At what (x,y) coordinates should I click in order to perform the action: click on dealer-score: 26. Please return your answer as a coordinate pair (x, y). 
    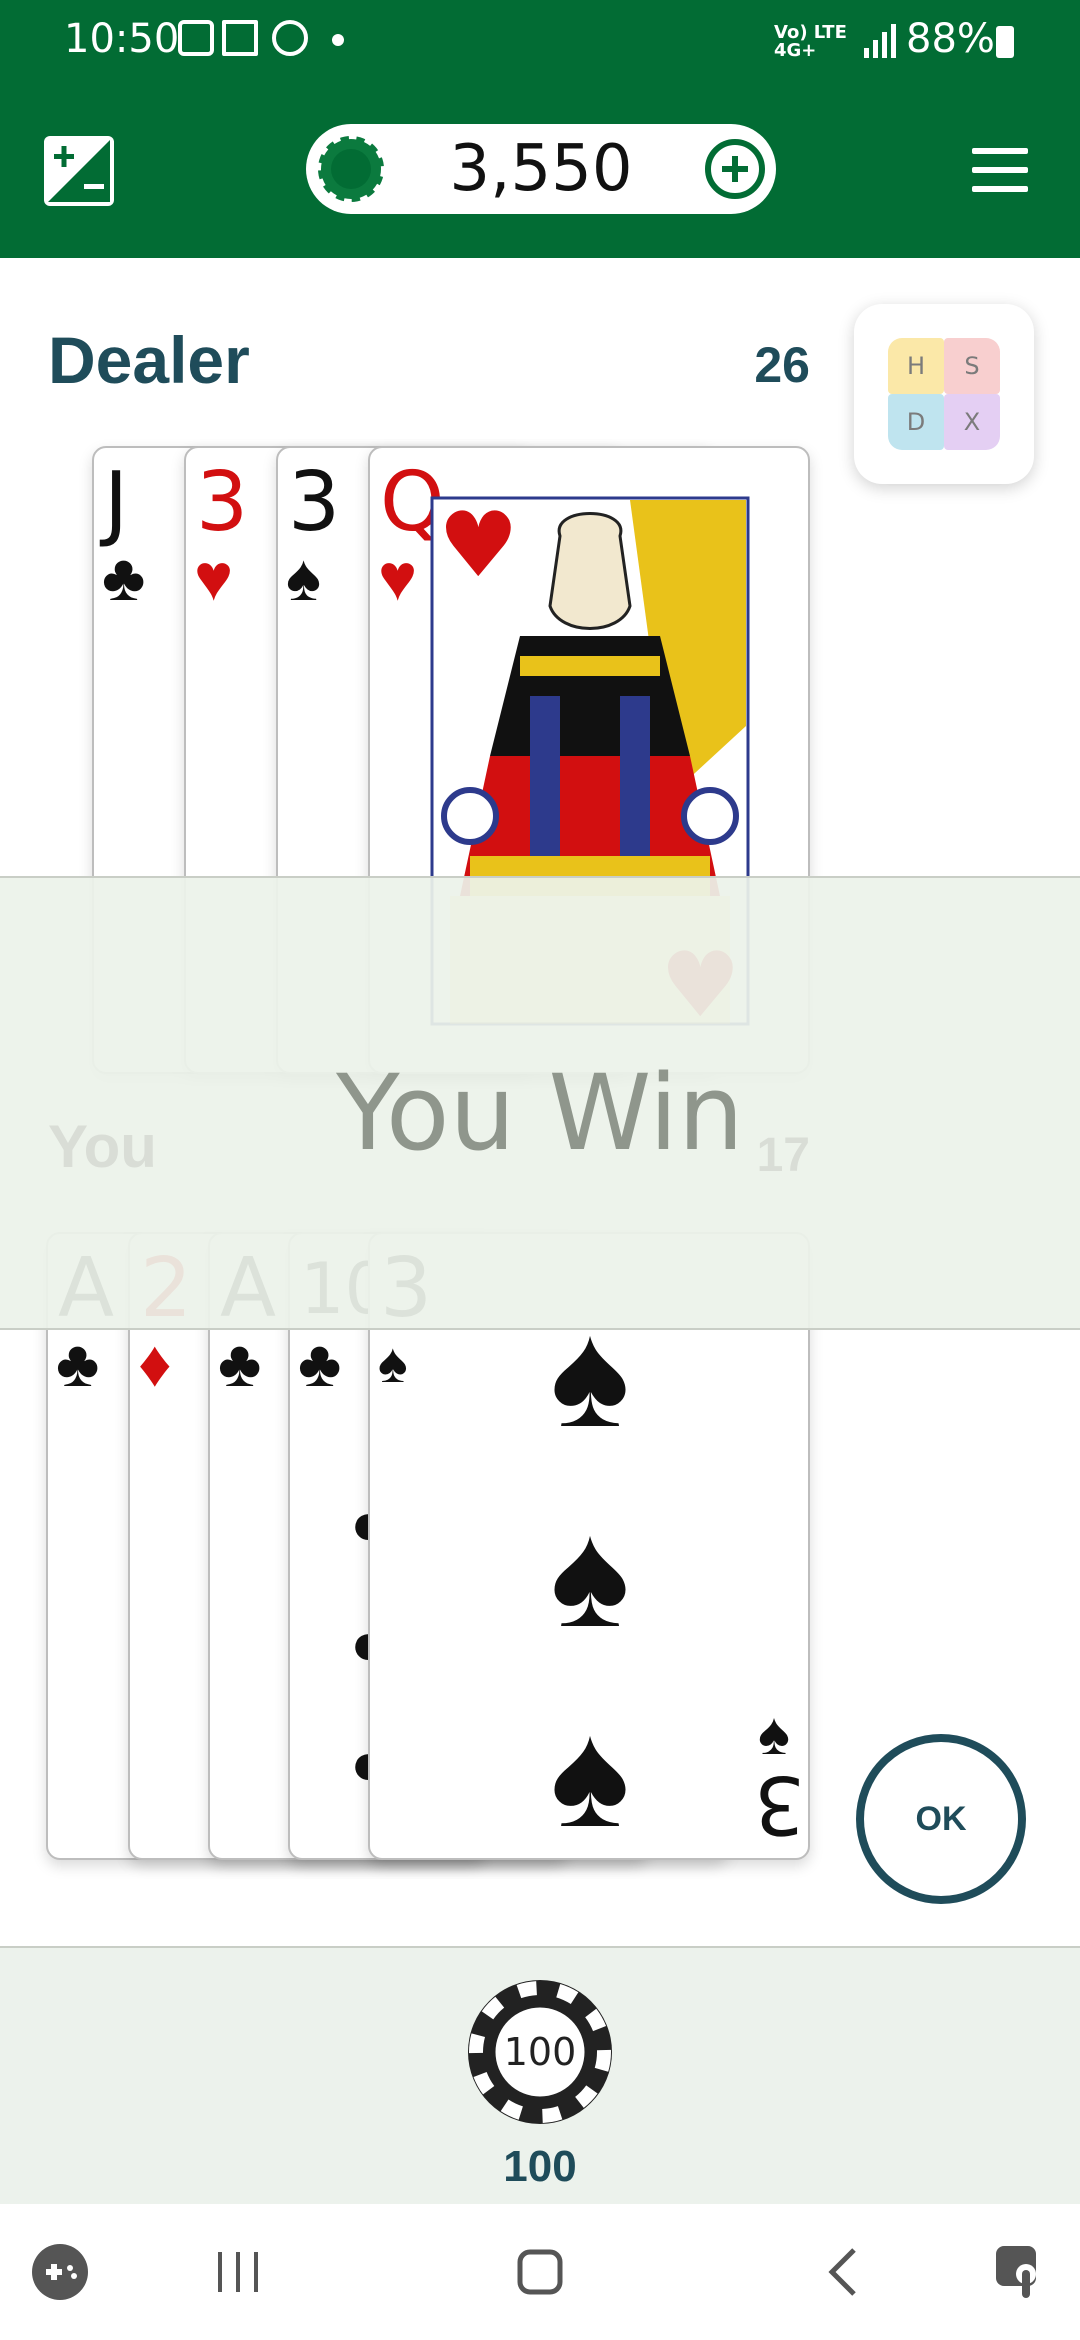
    Looking at the image, I should click on (782, 365).